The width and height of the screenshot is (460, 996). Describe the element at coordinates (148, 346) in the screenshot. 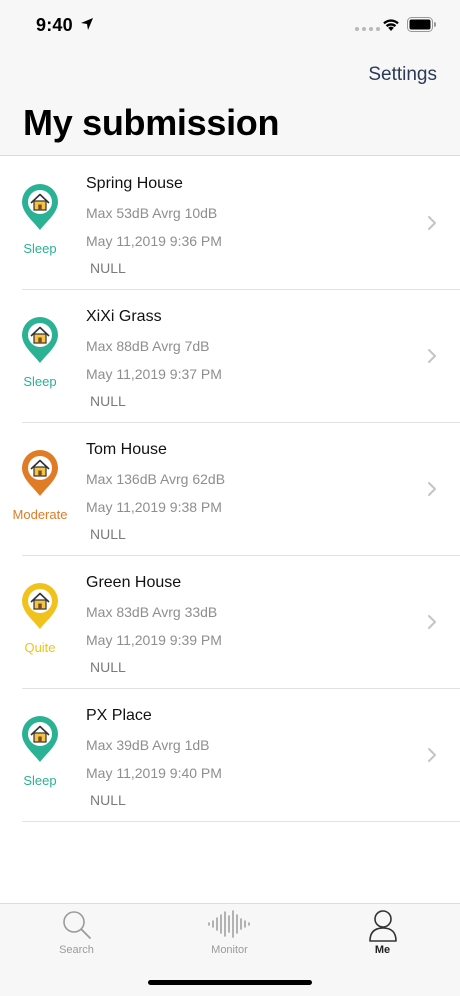

I see `decibel-stats: Max 88dB Avrg 7dB` at that location.